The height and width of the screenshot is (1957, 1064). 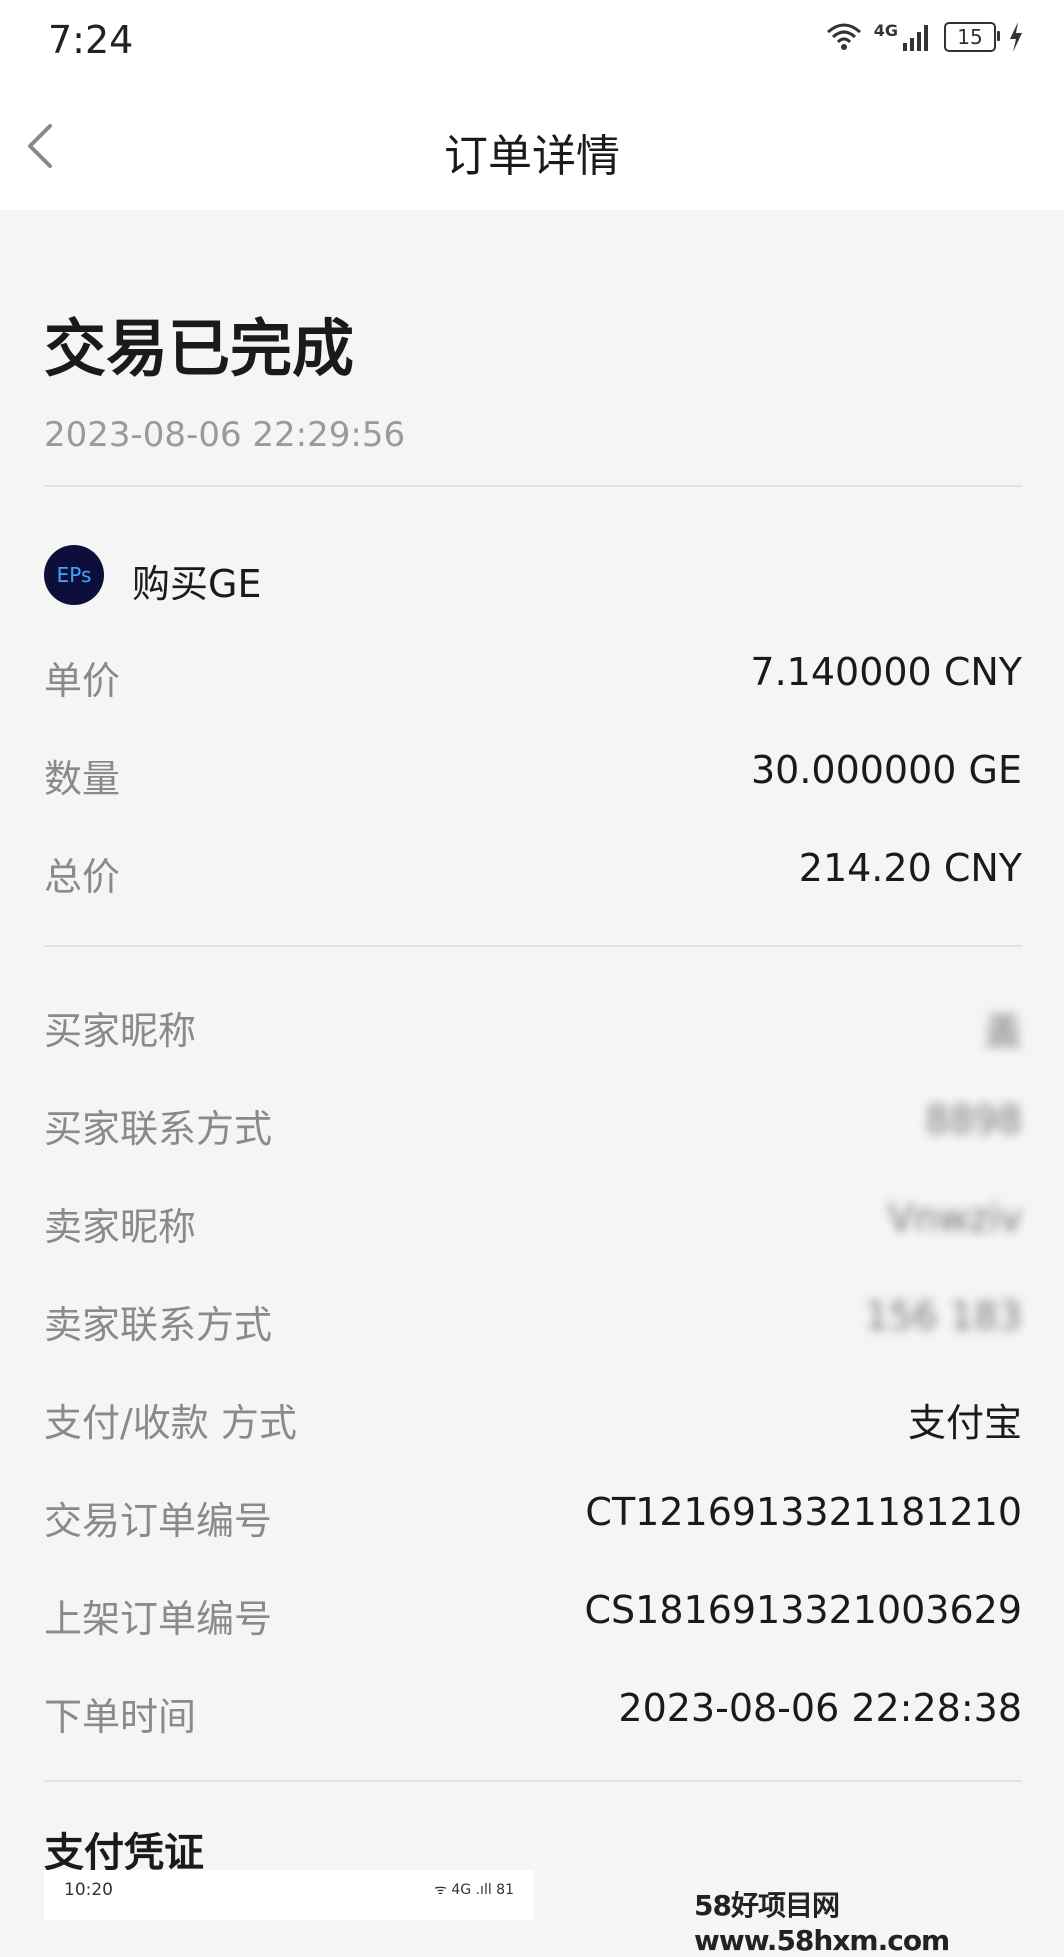 What do you see at coordinates (1016, 37) in the screenshot?
I see `charging-icon` at bounding box center [1016, 37].